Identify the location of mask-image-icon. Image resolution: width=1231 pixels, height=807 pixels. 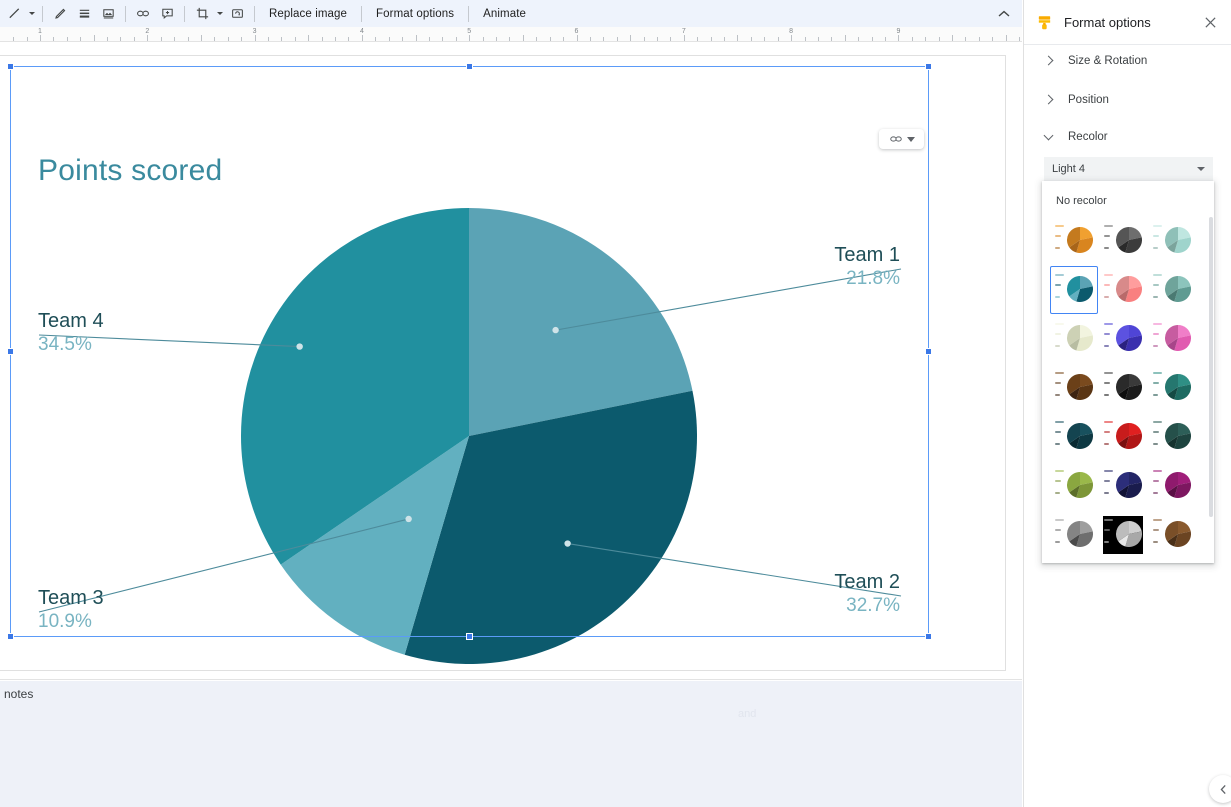
(237, 14).